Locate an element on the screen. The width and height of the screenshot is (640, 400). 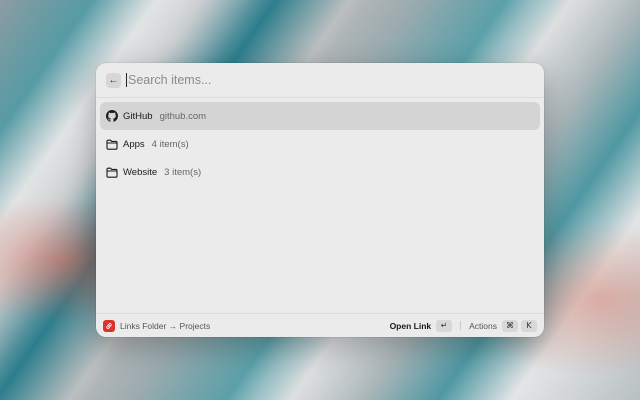
search-input is located at coordinates (331, 80).